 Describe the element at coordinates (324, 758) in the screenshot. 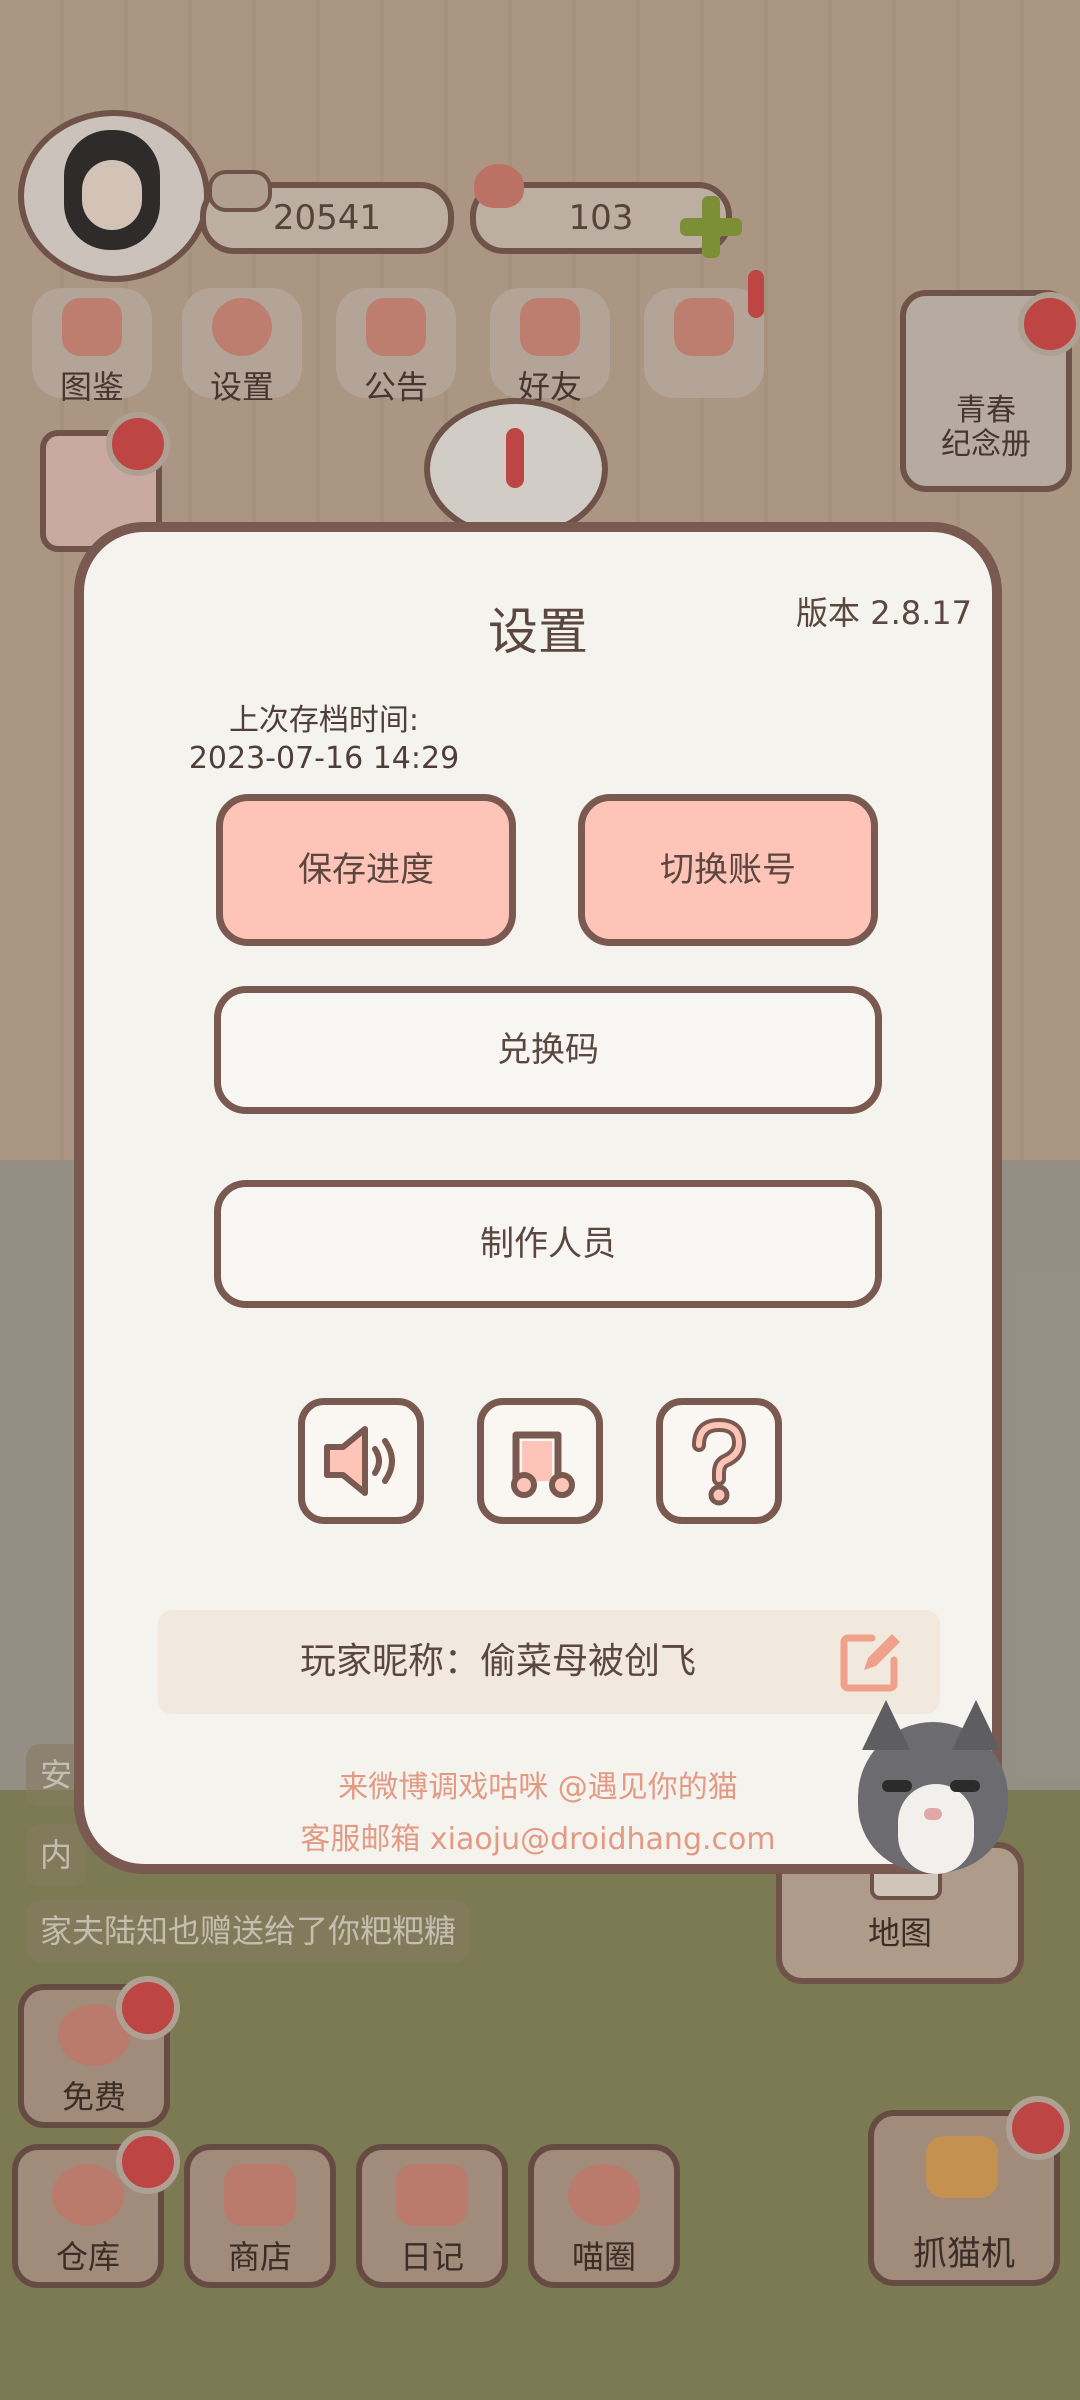

I see `last-save-time: 2023-07-16 14:29` at that location.